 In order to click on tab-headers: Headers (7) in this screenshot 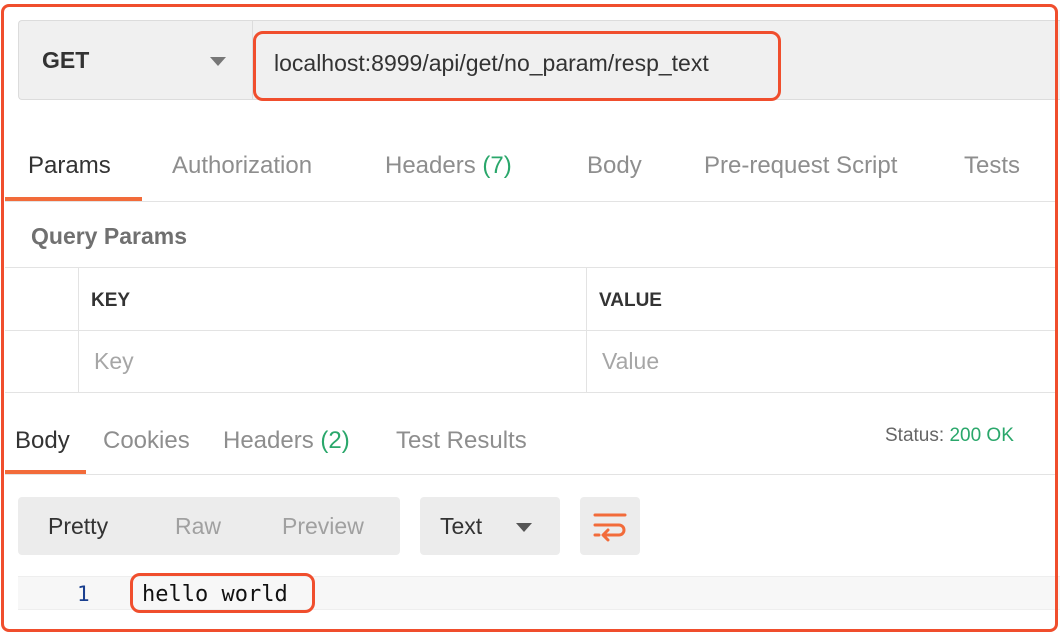, I will do `click(448, 166)`.